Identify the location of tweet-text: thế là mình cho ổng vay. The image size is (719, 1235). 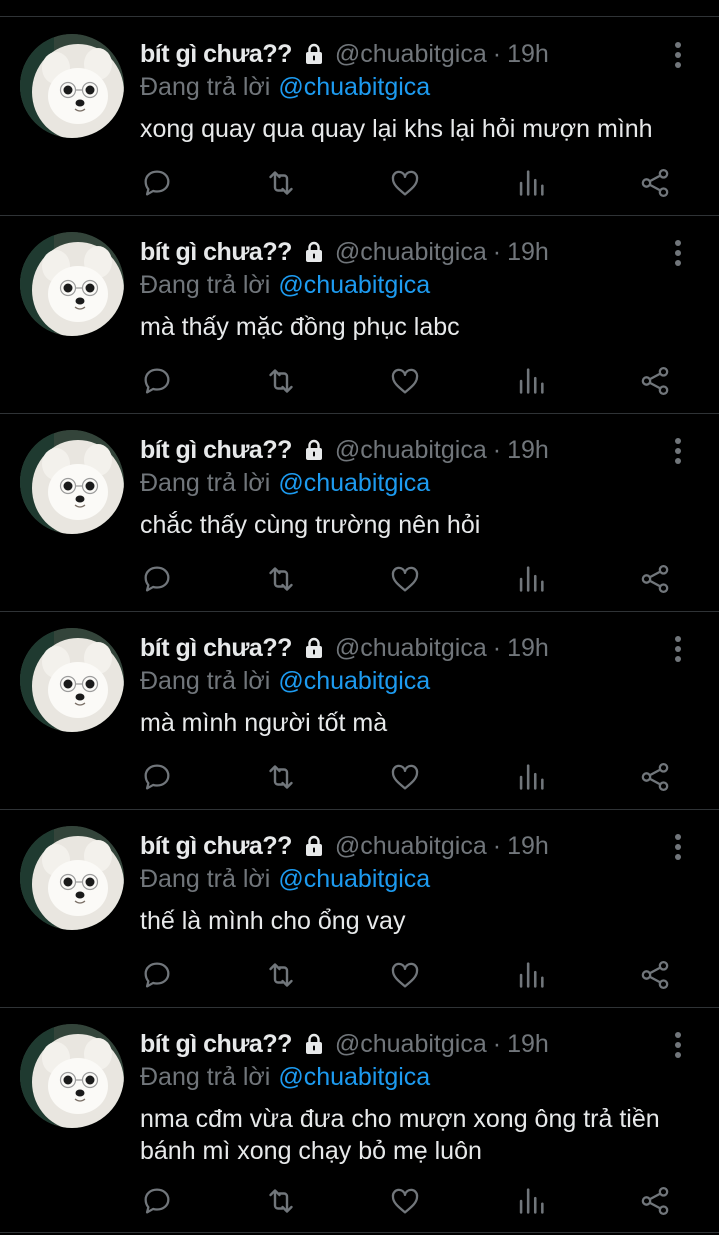
(273, 921).